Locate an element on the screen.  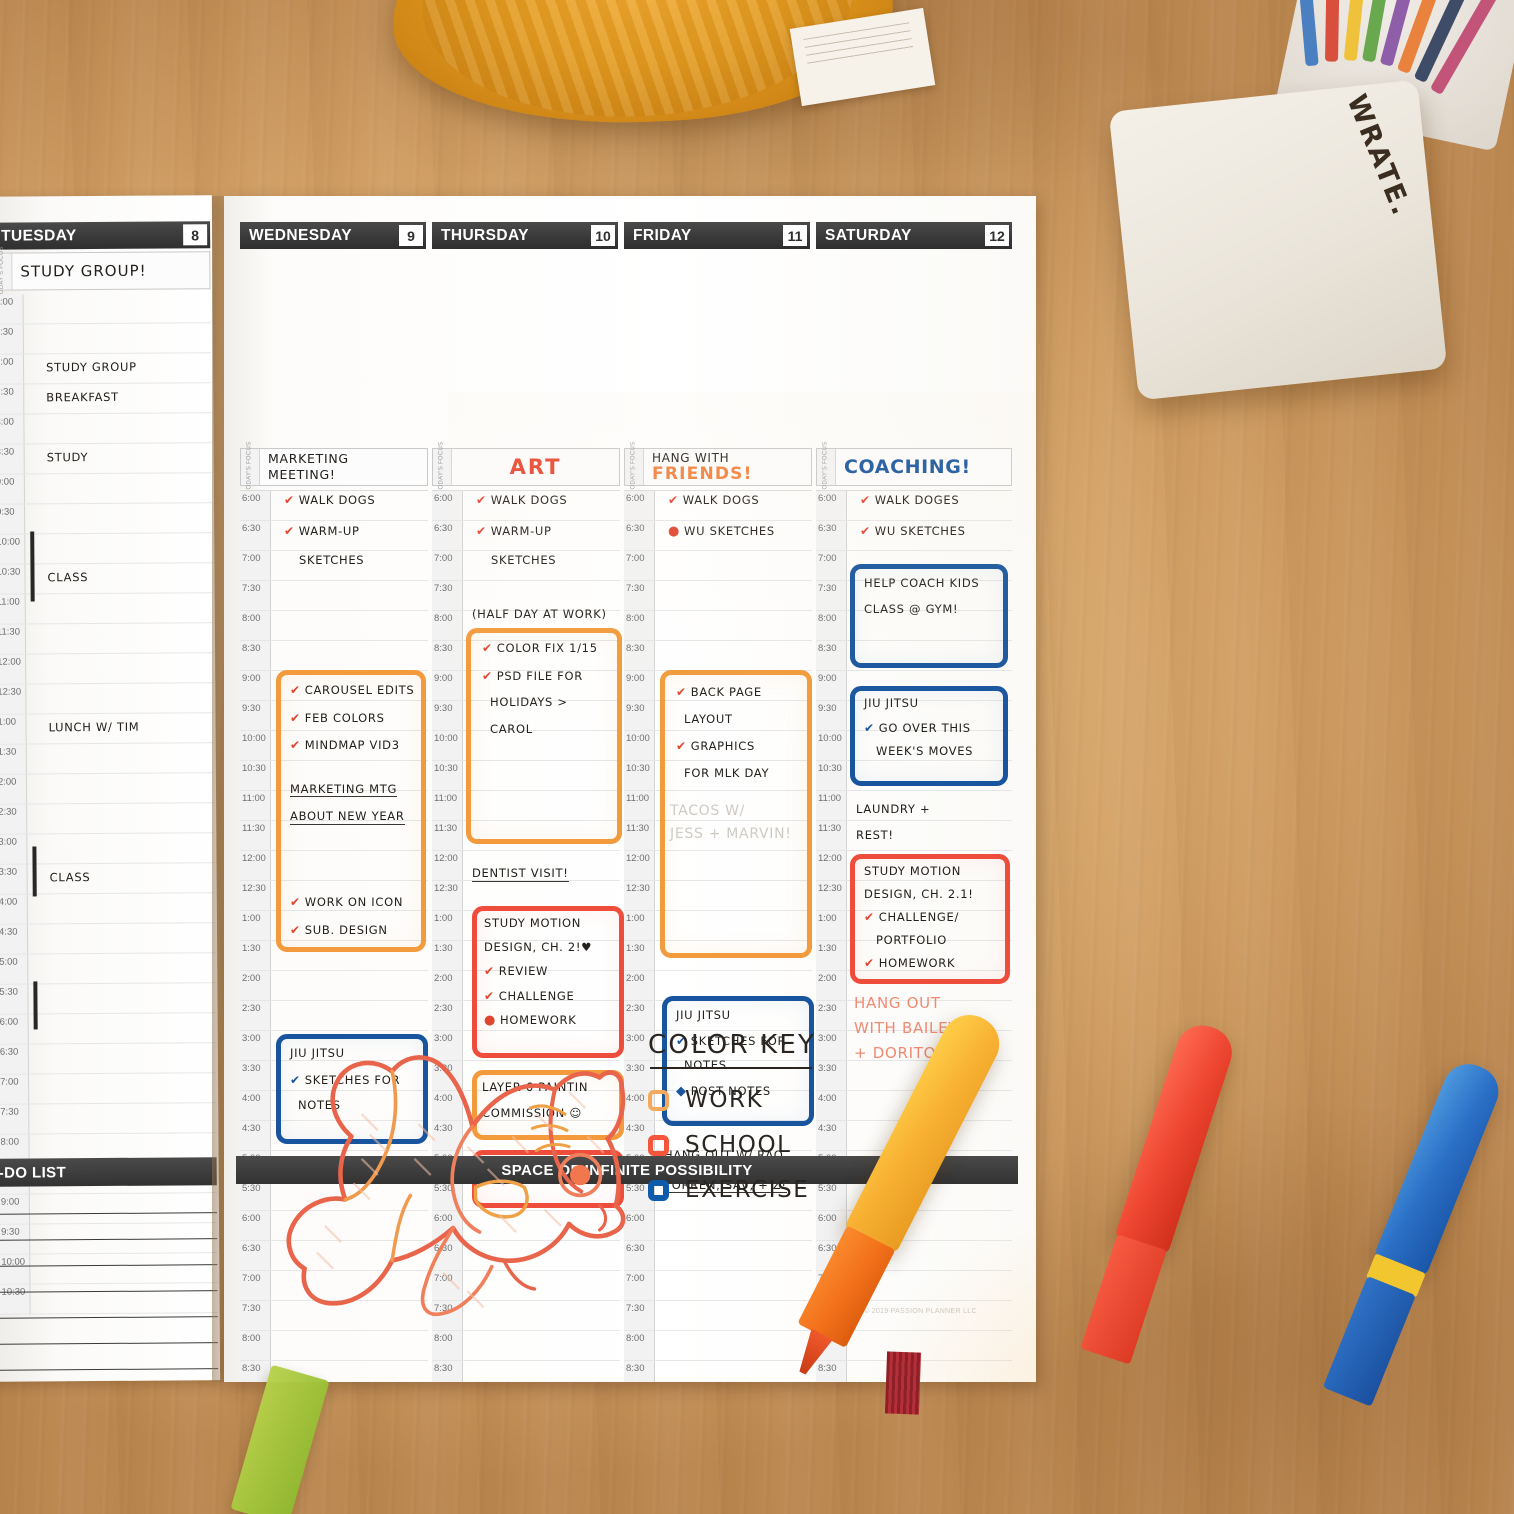
time-label: 9:00 is located at coordinates (447, 685).